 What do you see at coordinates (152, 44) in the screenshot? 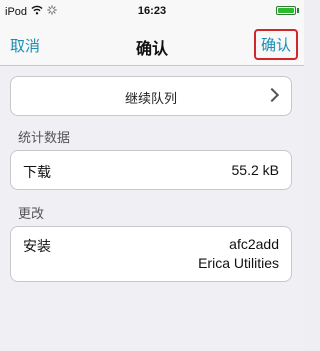
I see `nav-bar: 取消 确认 确认` at bounding box center [152, 44].